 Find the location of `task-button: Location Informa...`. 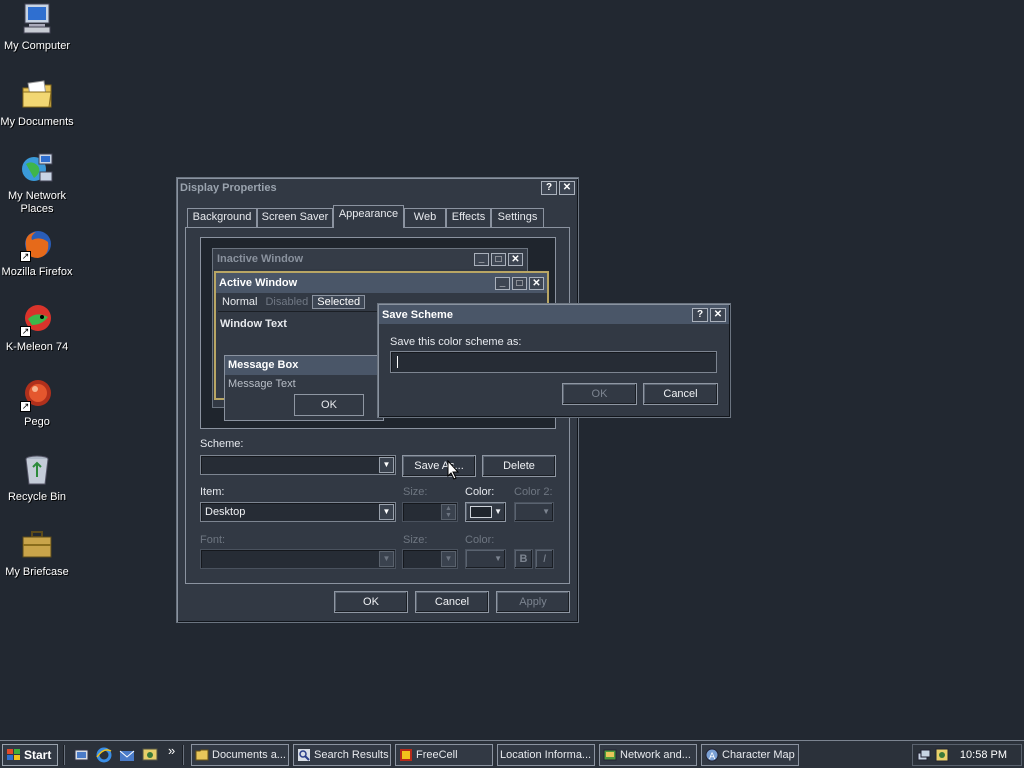

task-button: Location Informa... is located at coordinates (546, 755).